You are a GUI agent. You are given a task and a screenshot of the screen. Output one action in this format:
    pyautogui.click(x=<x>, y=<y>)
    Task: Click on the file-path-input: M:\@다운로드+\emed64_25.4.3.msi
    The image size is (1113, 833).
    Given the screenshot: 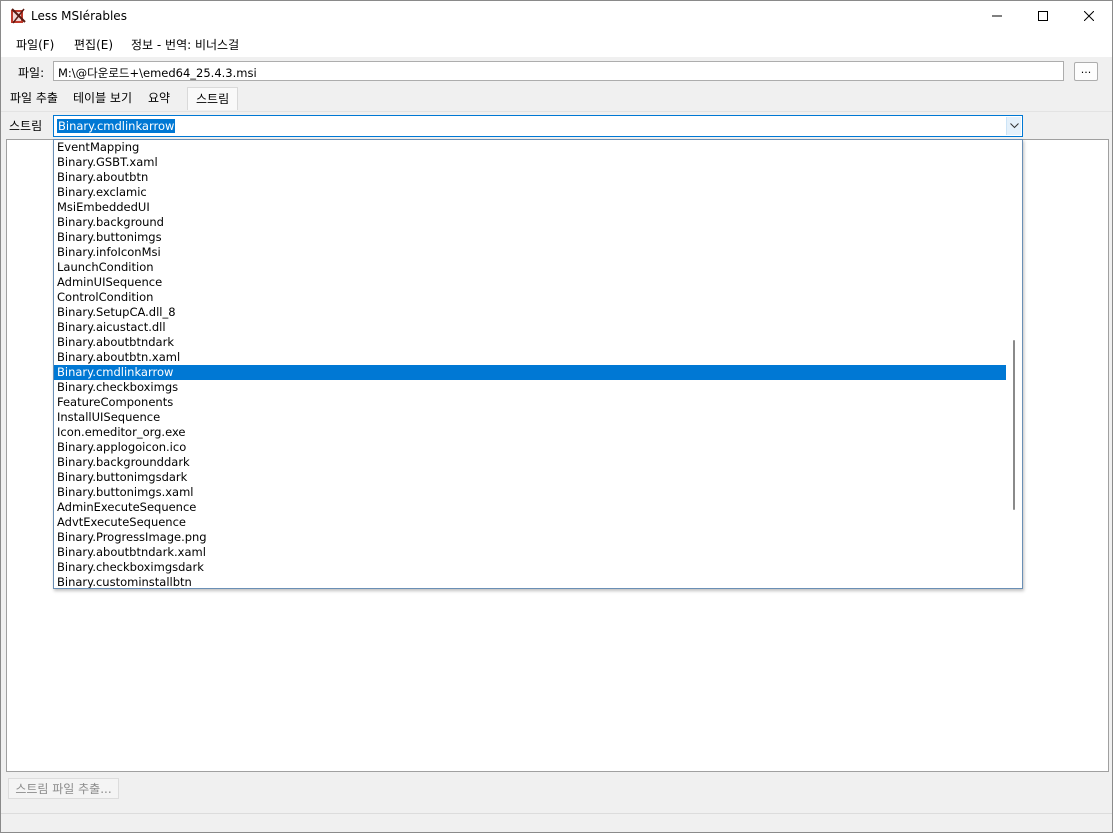 What is the action you would take?
    pyautogui.click(x=558, y=71)
    